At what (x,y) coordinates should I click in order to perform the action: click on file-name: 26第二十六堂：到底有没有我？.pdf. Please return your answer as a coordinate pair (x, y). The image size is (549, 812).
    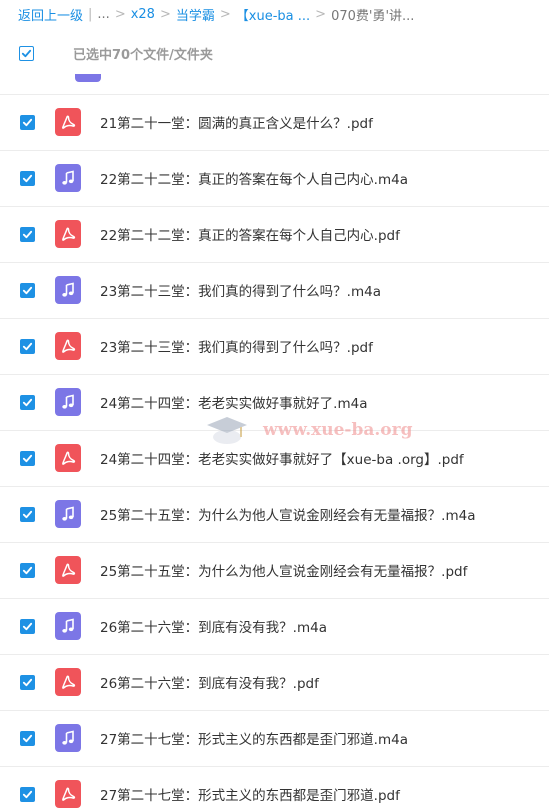
    Looking at the image, I should click on (209, 682).